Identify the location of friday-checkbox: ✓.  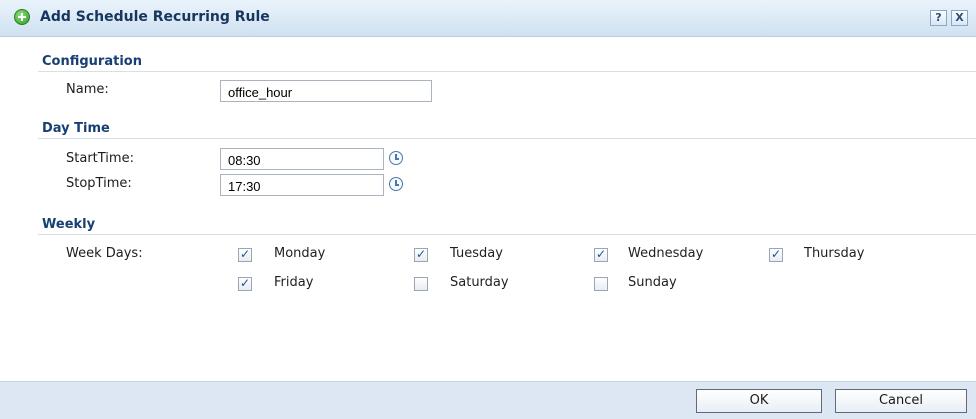
(245, 284).